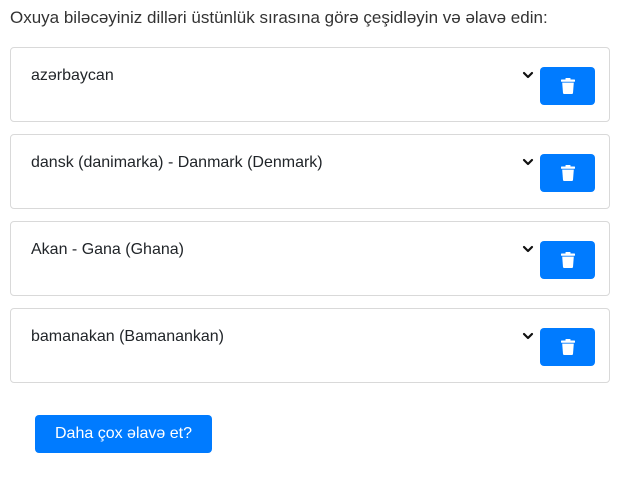  I want to click on language-row-1: azərbaycan, so click(310, 84).